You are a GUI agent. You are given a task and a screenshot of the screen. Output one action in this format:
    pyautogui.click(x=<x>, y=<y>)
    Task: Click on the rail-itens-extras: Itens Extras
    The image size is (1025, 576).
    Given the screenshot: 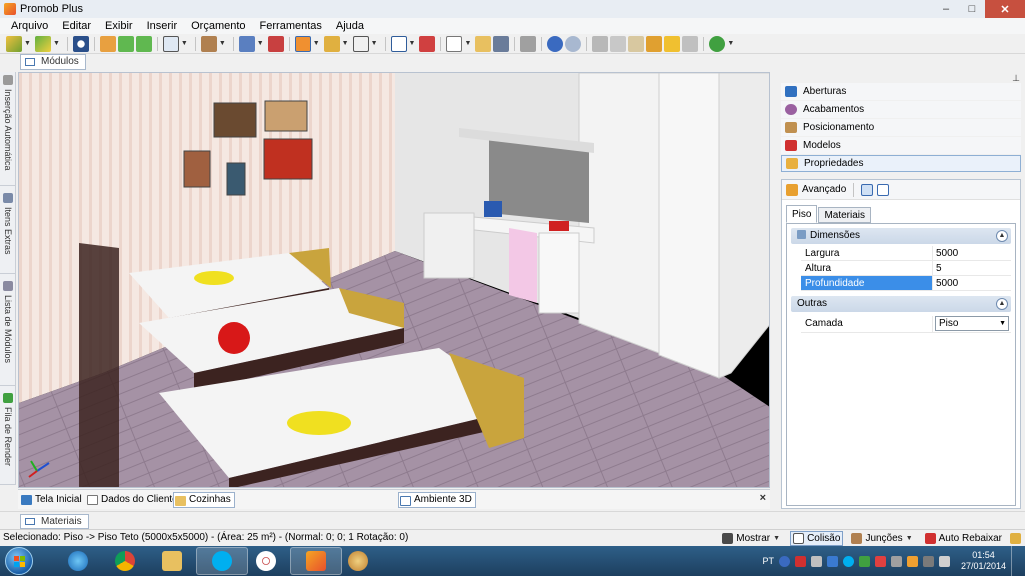 What is the action you would take?
    pyautogui.click(x=8, y=232)
    